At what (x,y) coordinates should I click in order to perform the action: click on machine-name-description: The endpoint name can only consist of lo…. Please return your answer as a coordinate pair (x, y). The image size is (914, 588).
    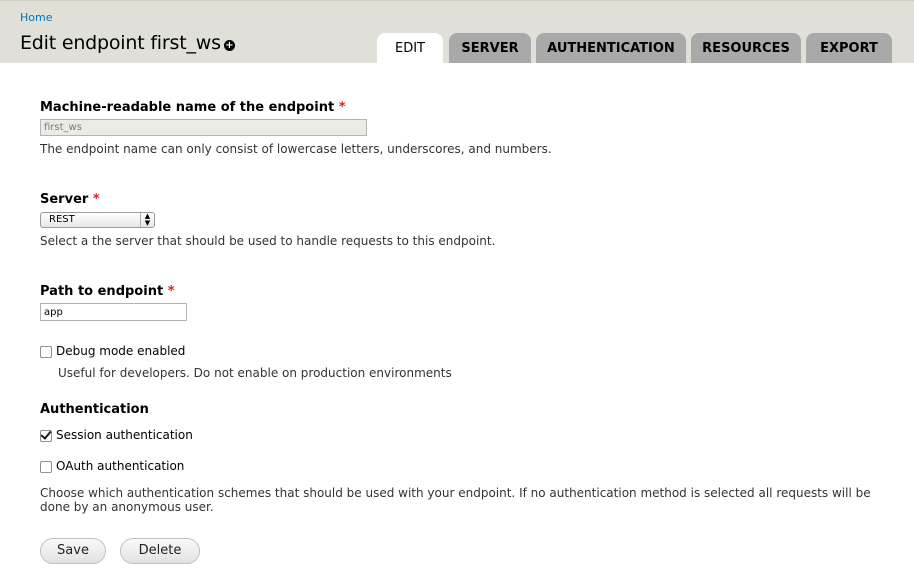
    Looking at the image, I should click on (296, 149).